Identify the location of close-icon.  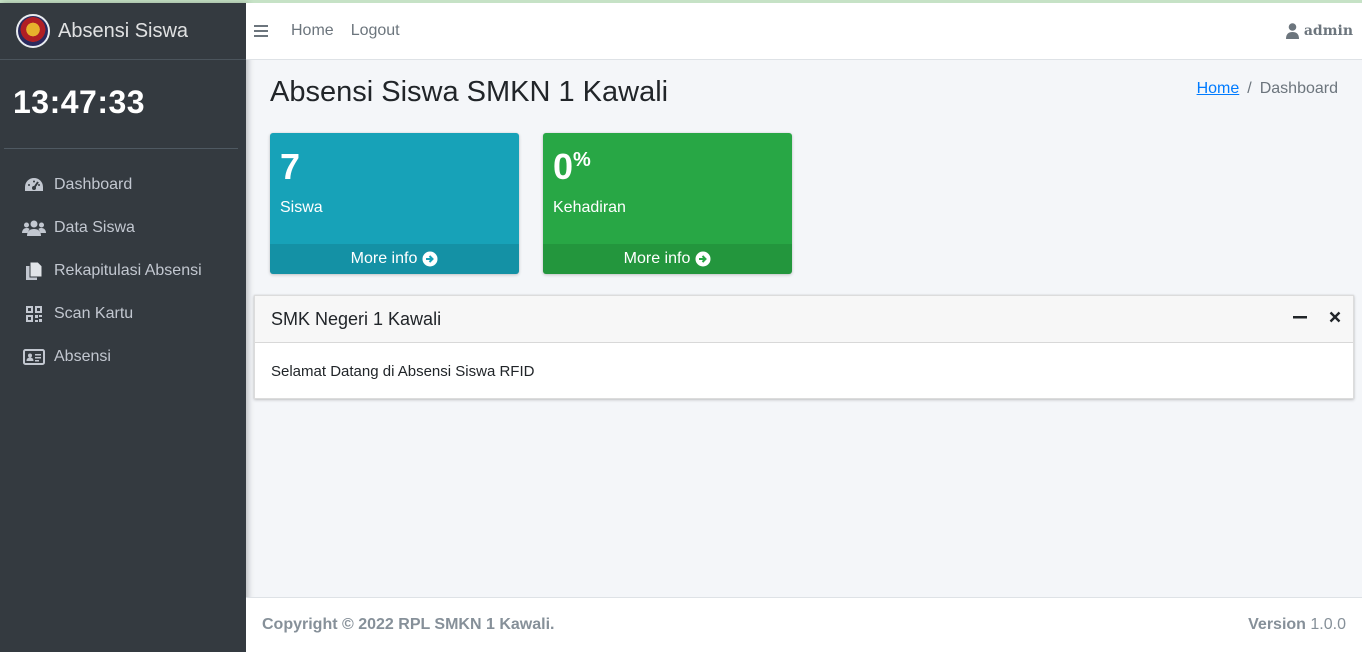
(1335, 317).